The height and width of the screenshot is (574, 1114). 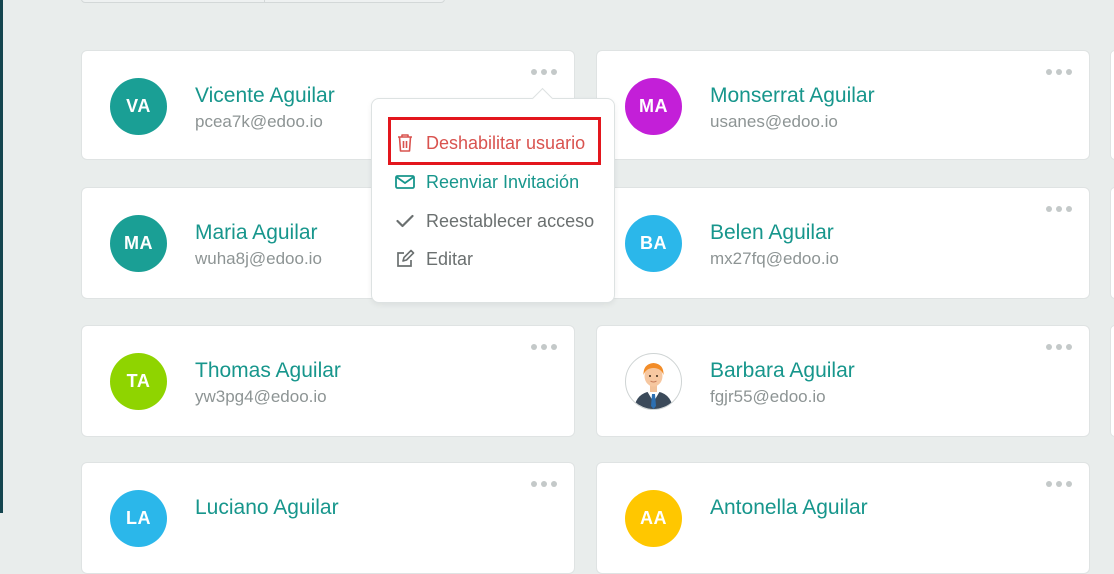 I want to click on user-card: Barbara Aguilar fgjr55@edoo.io, so click(x=843, y=381).